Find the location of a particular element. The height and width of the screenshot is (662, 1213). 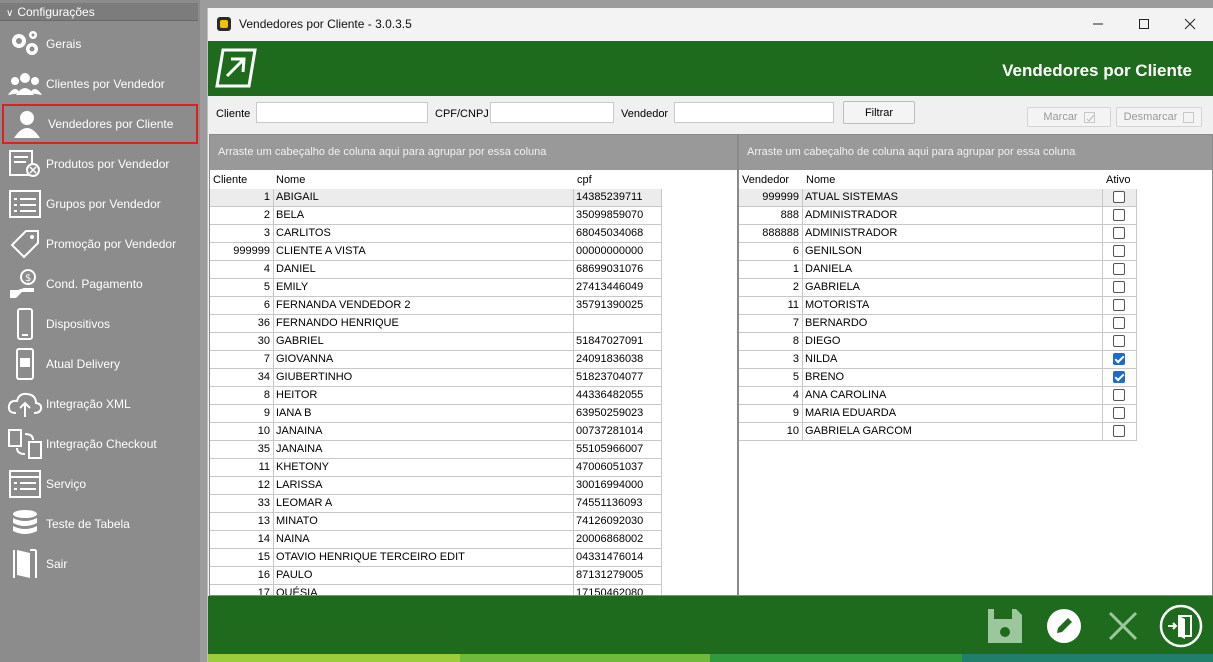

cliente-nome-cell: LEOMAR A is located at coordinates (424, 504).